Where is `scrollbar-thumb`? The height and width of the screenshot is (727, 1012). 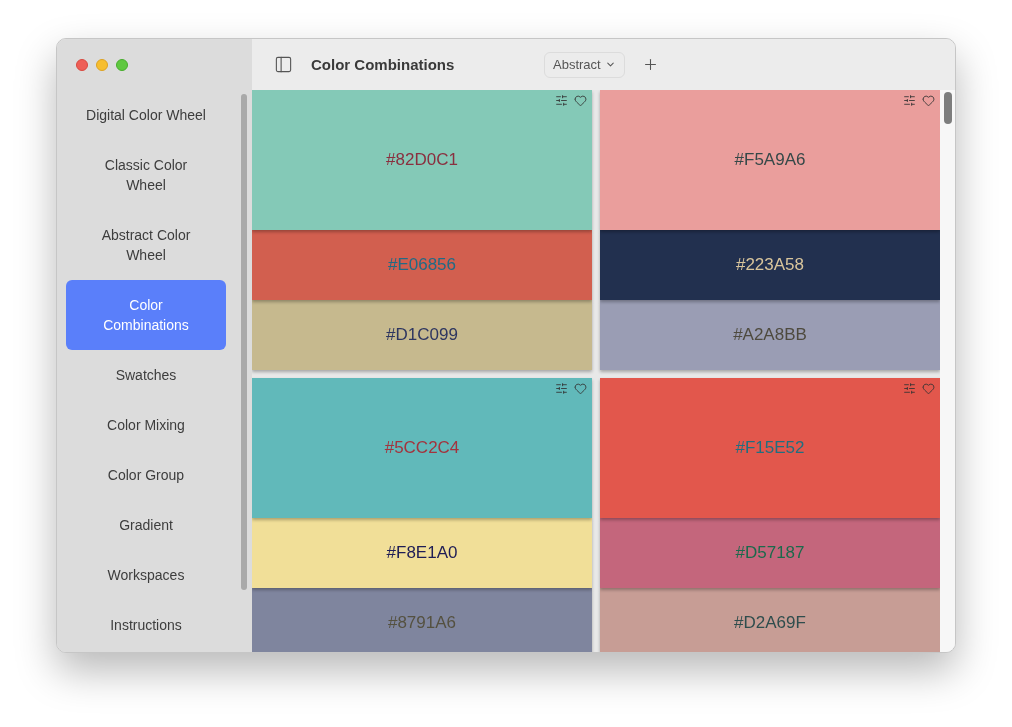 scrollbar-thumb is located at coordinates (948, 108).